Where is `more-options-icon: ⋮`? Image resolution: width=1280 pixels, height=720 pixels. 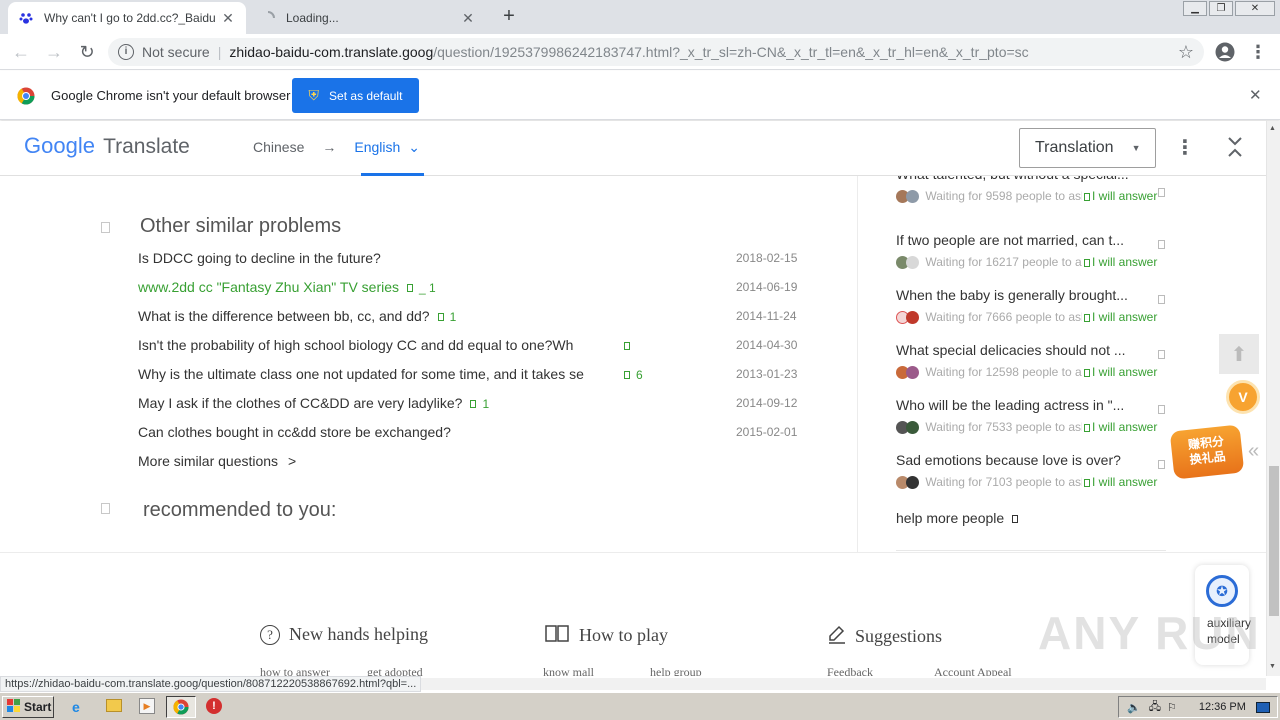
more-options-icon: ⋮ is located at coordinates (1185, 147).